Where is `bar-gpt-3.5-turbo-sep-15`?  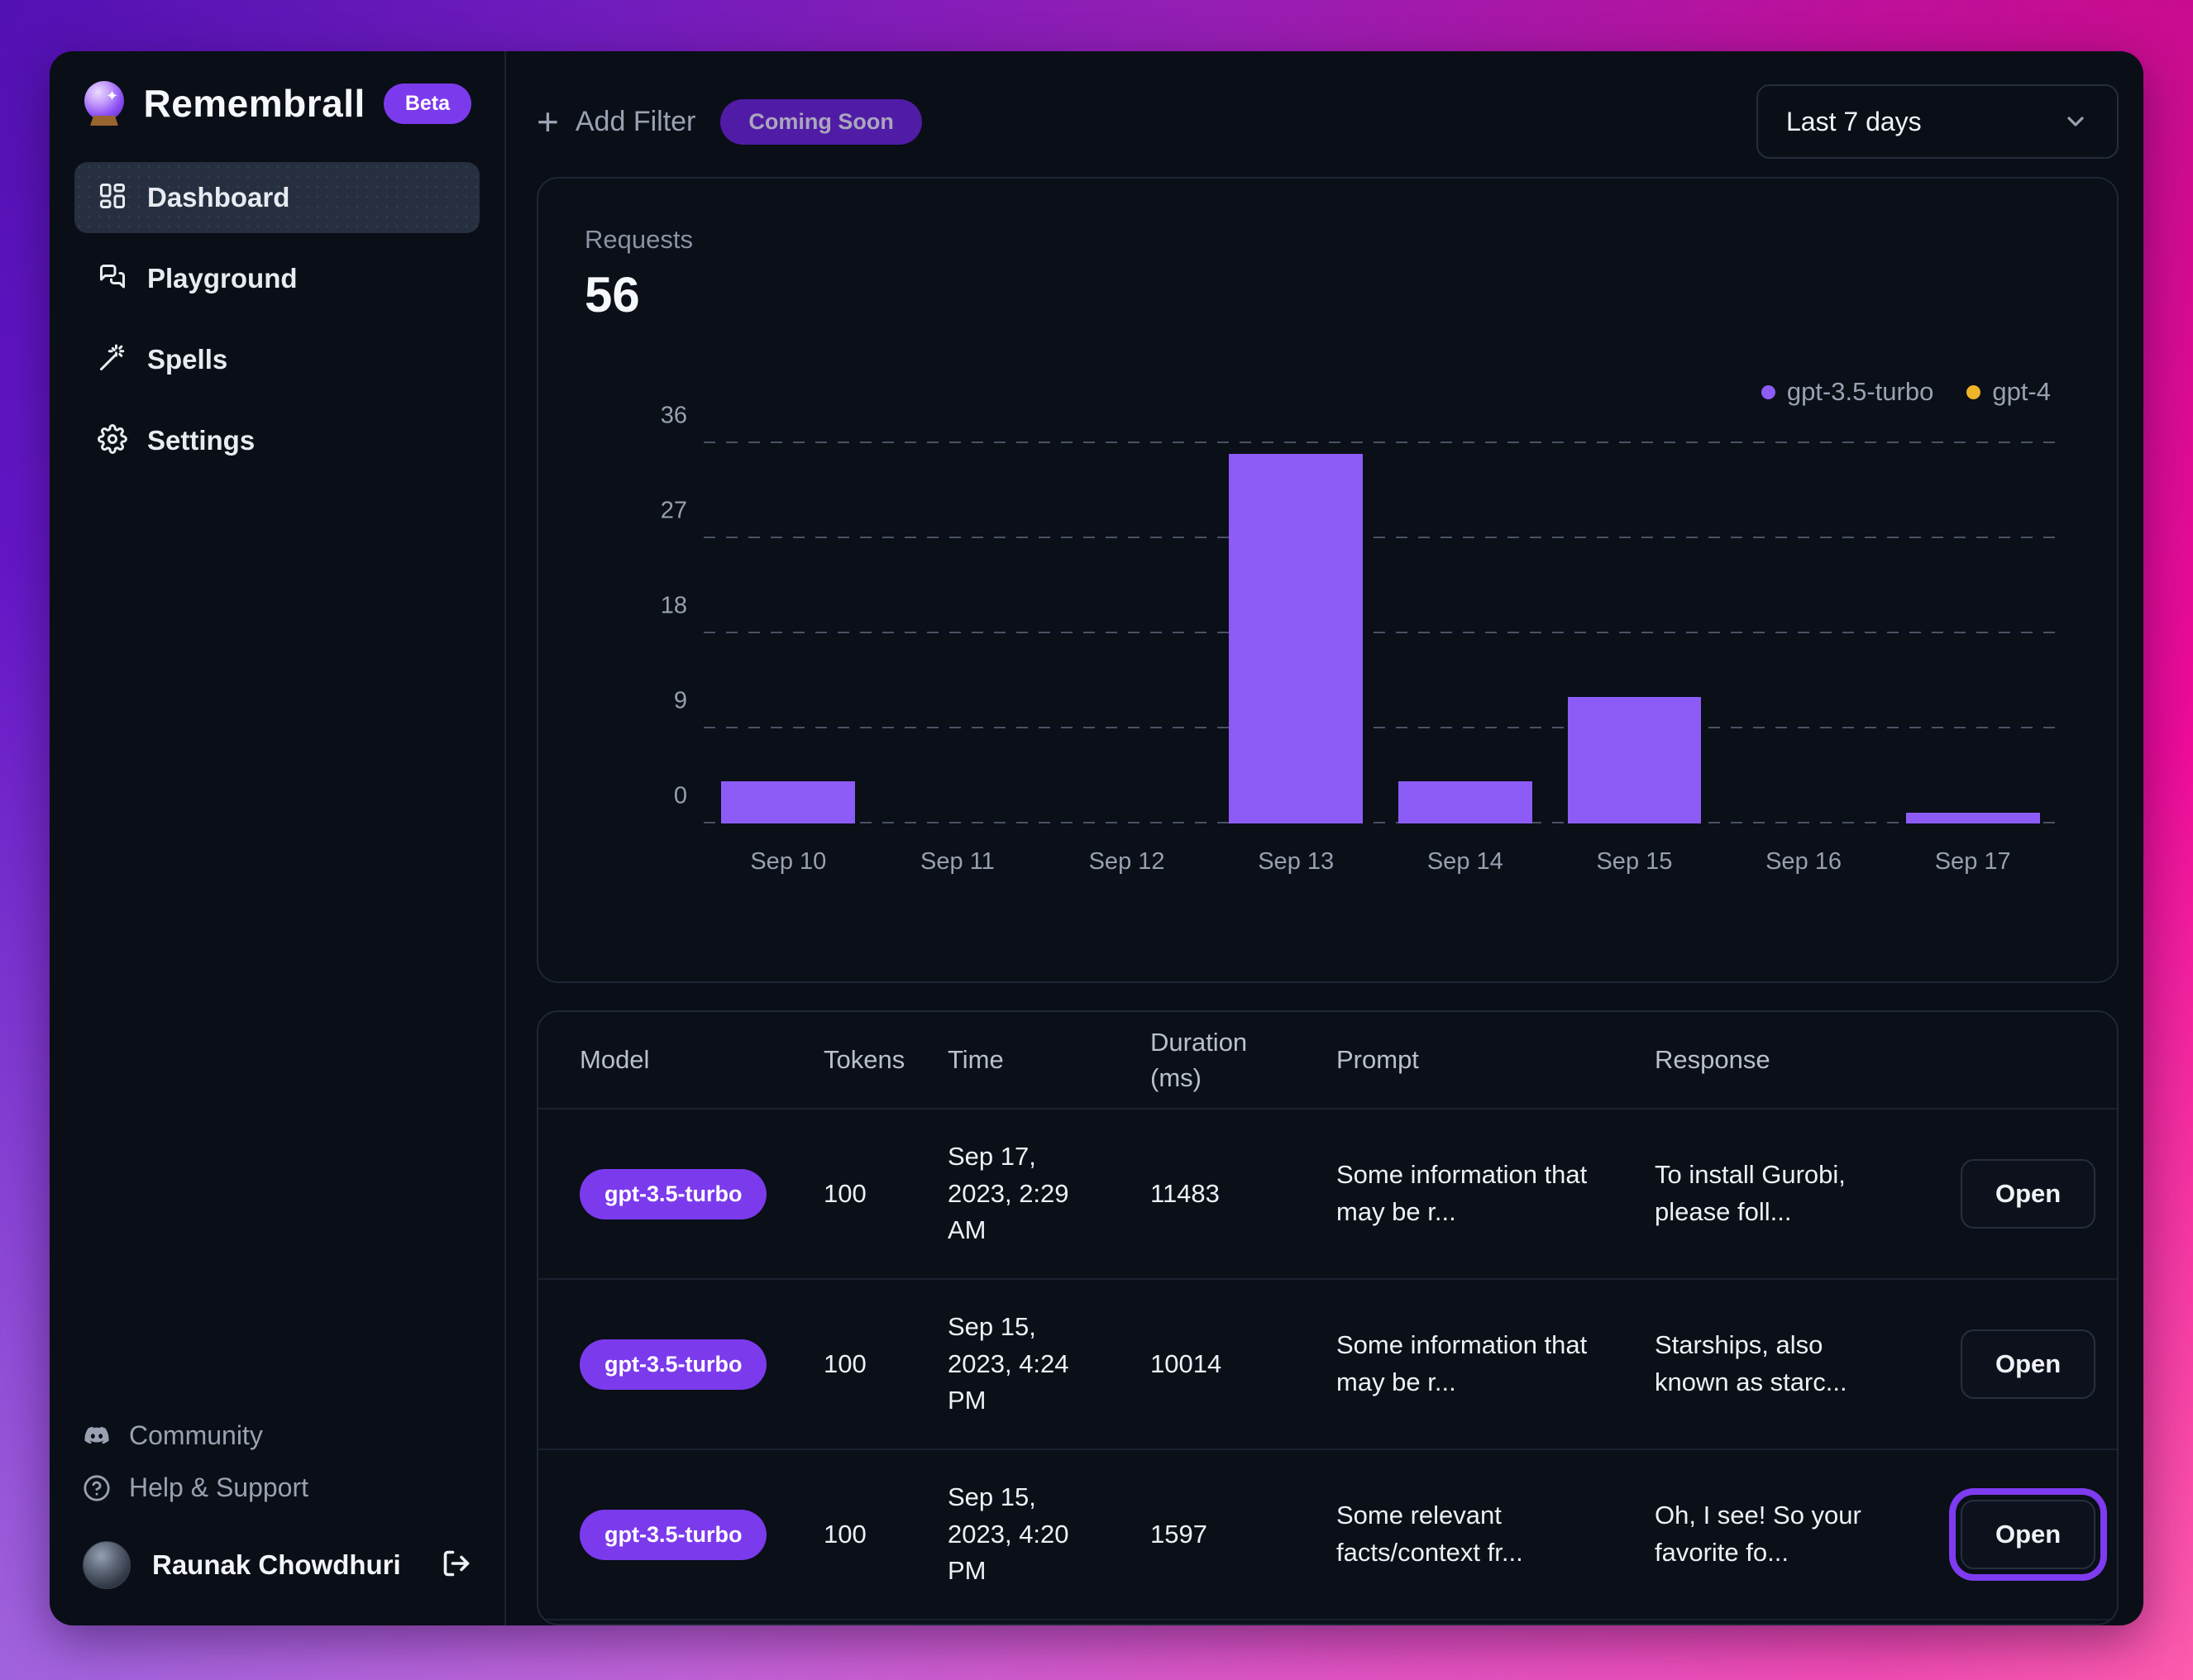 bar-gpt-3.5-turbo-sep-15 is located at coordinates (1634, 759).